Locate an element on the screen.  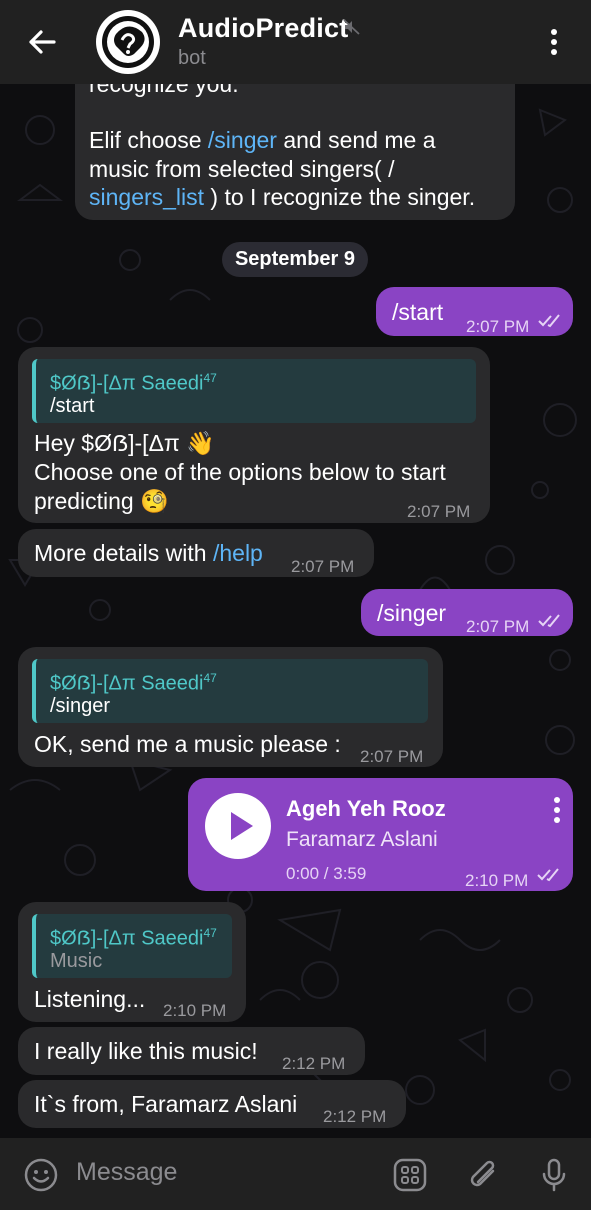
incoming-message-help: More details with /help 2:07 PM is located at coordinates (196, 553).